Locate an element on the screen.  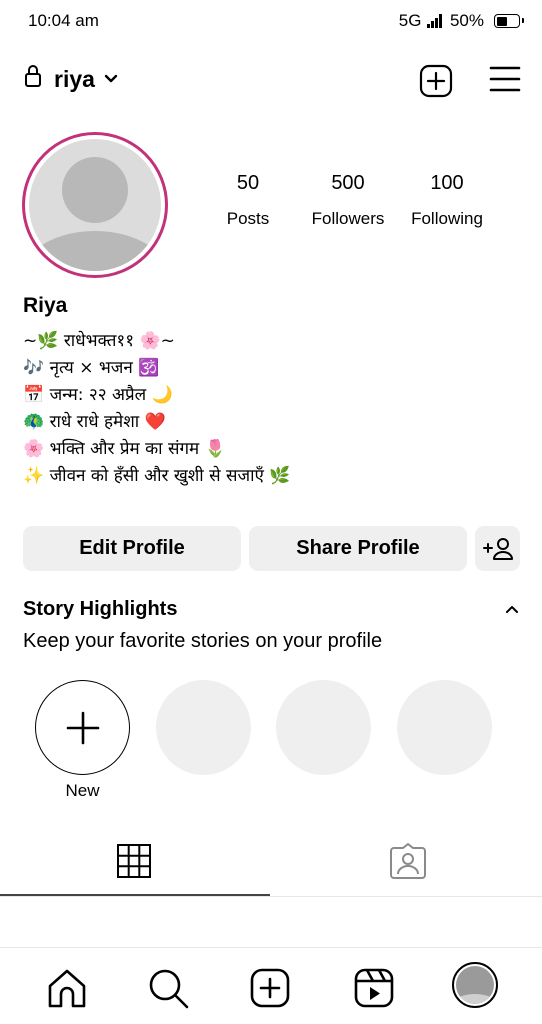
profile-avatar is located at coordinates (95, 205).